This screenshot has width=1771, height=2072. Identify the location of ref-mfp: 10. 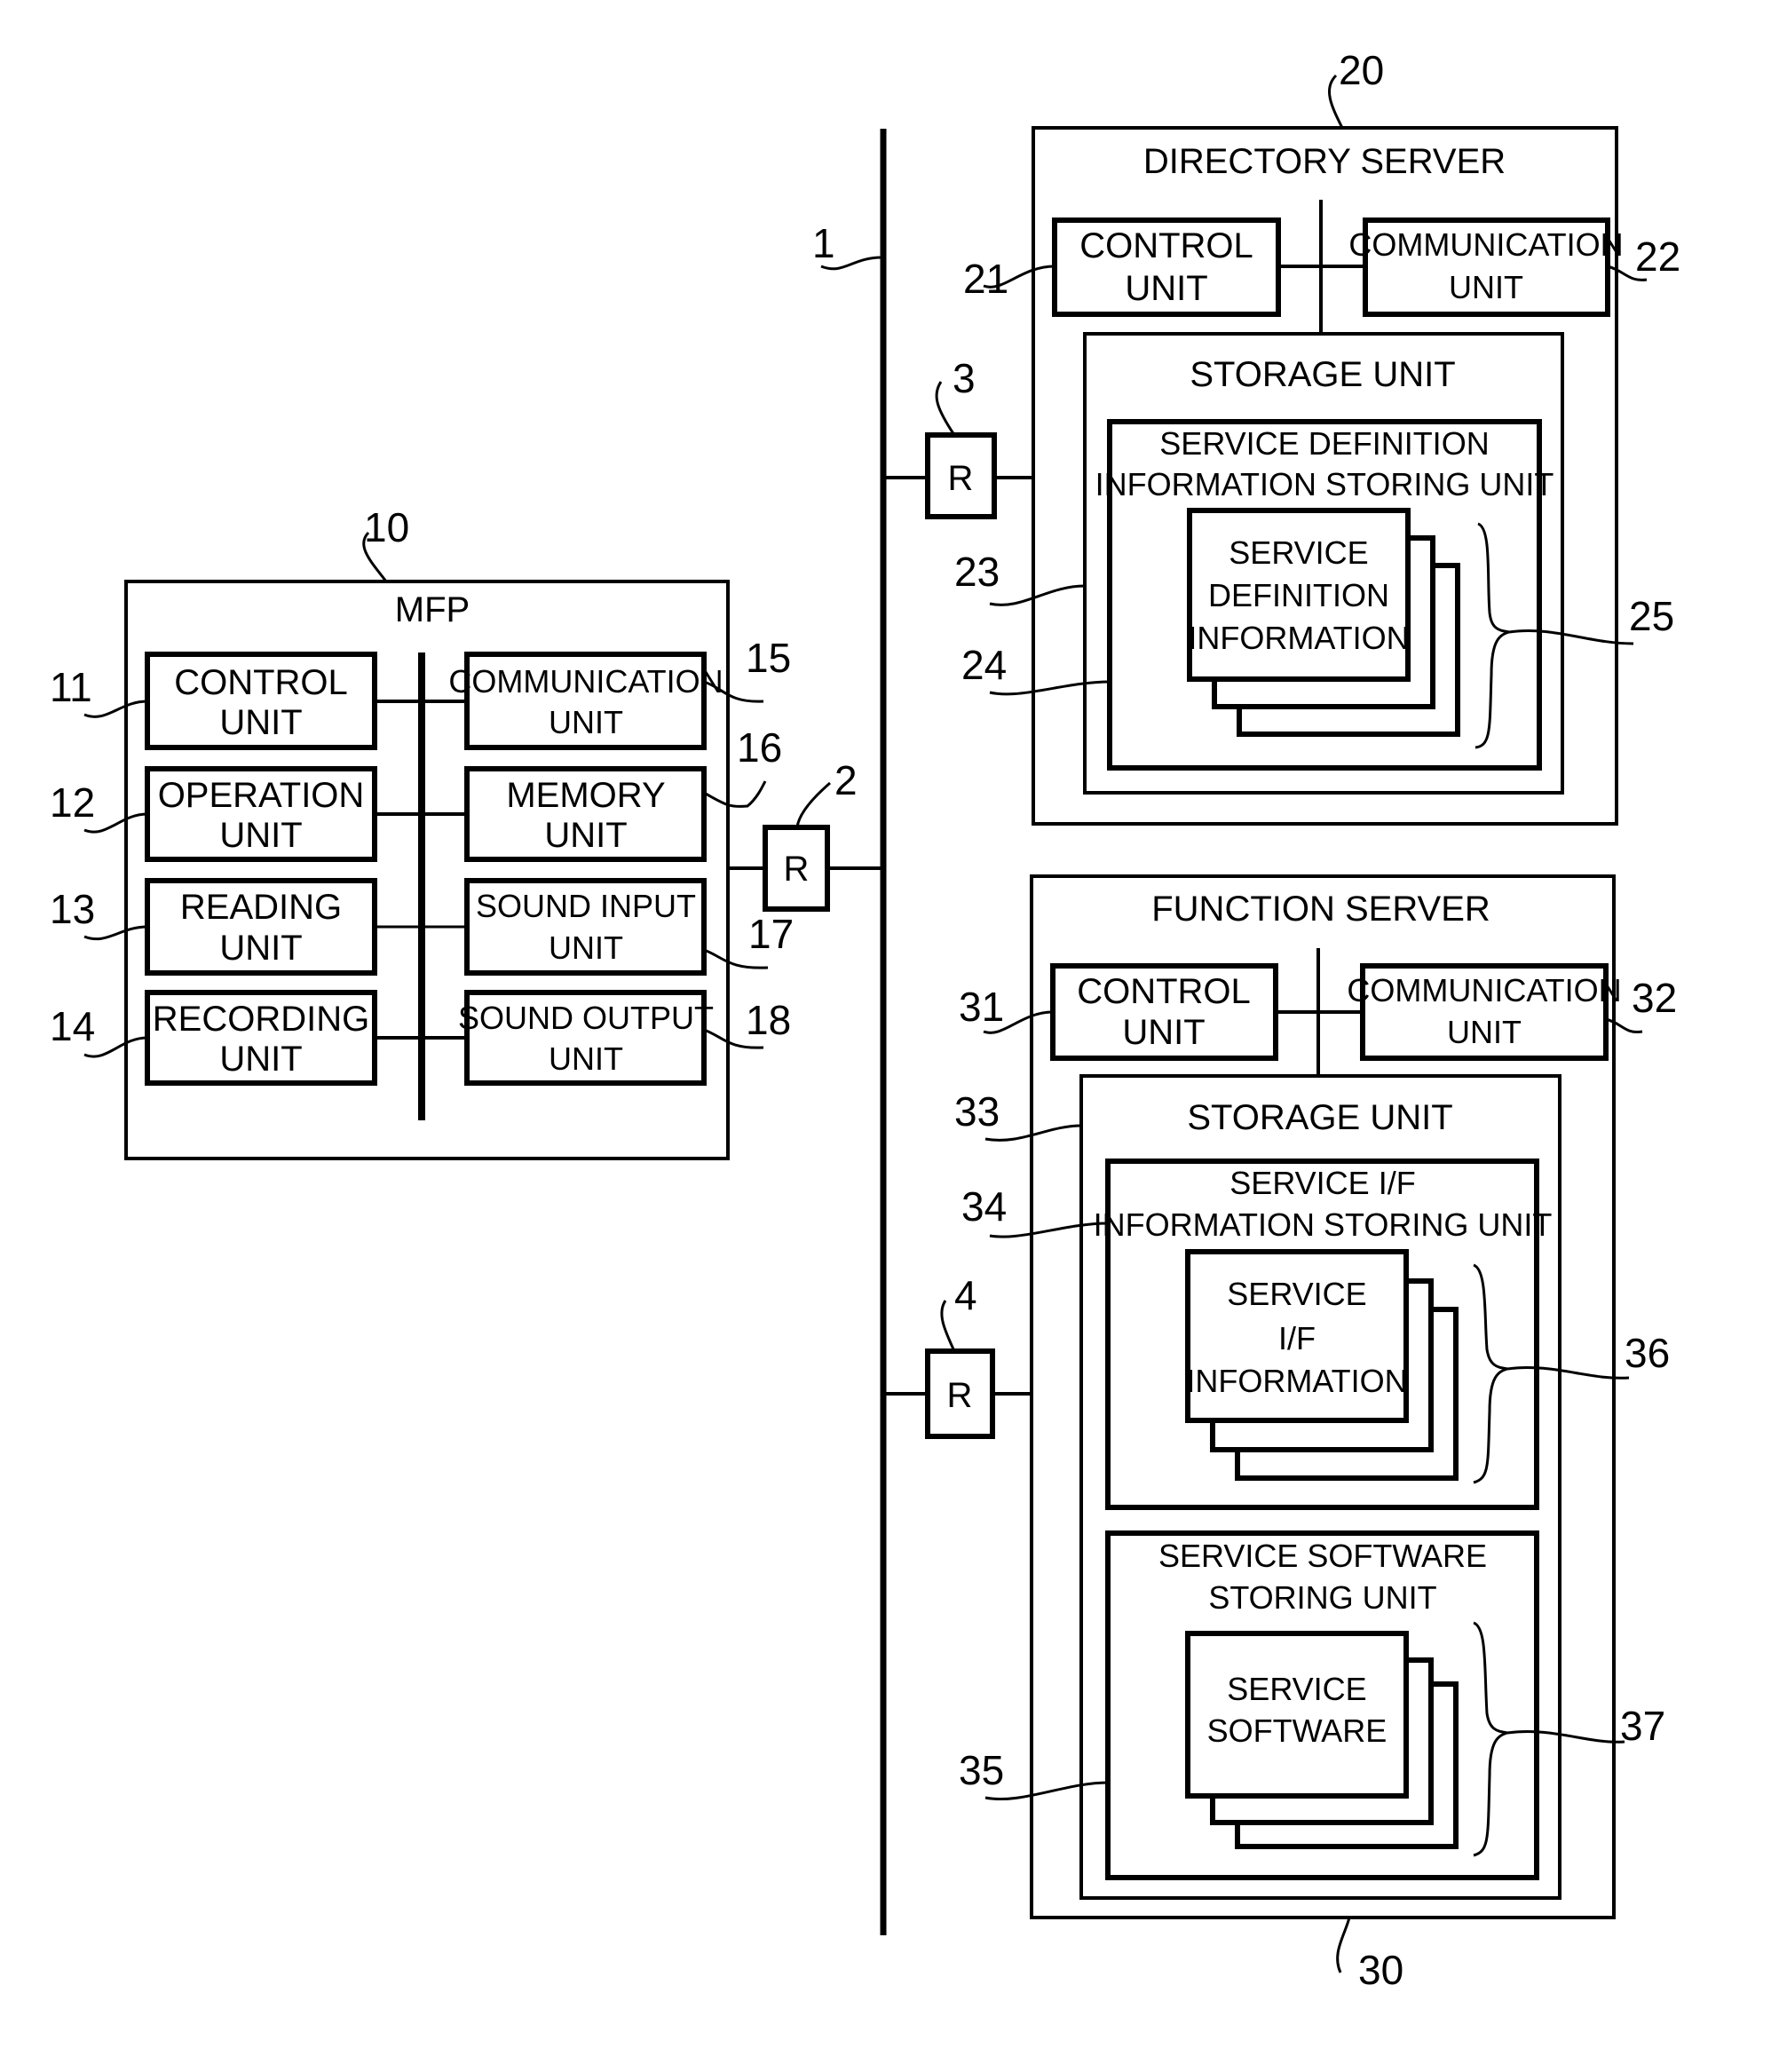
(386, 527).